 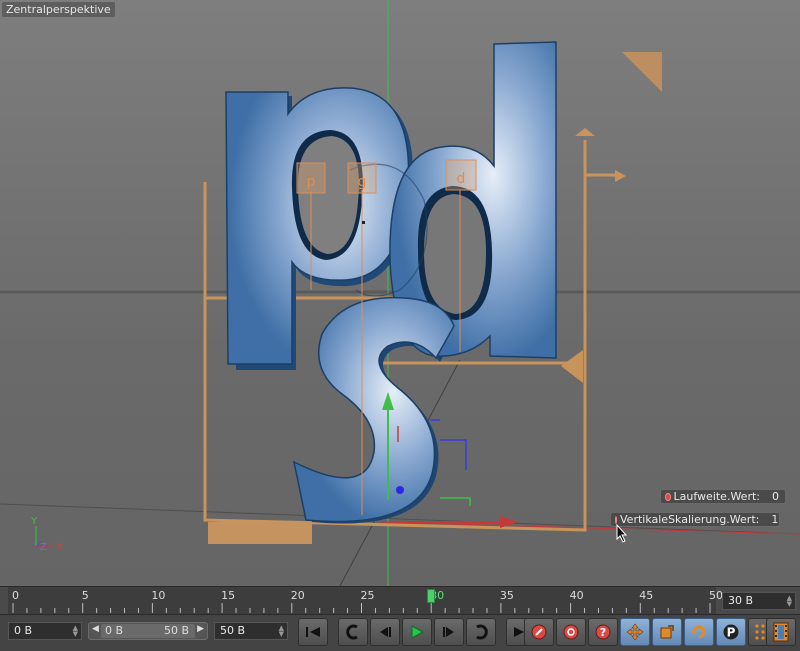 I want to click on ruler-tick-label: 50, so click(x=716, y=595).